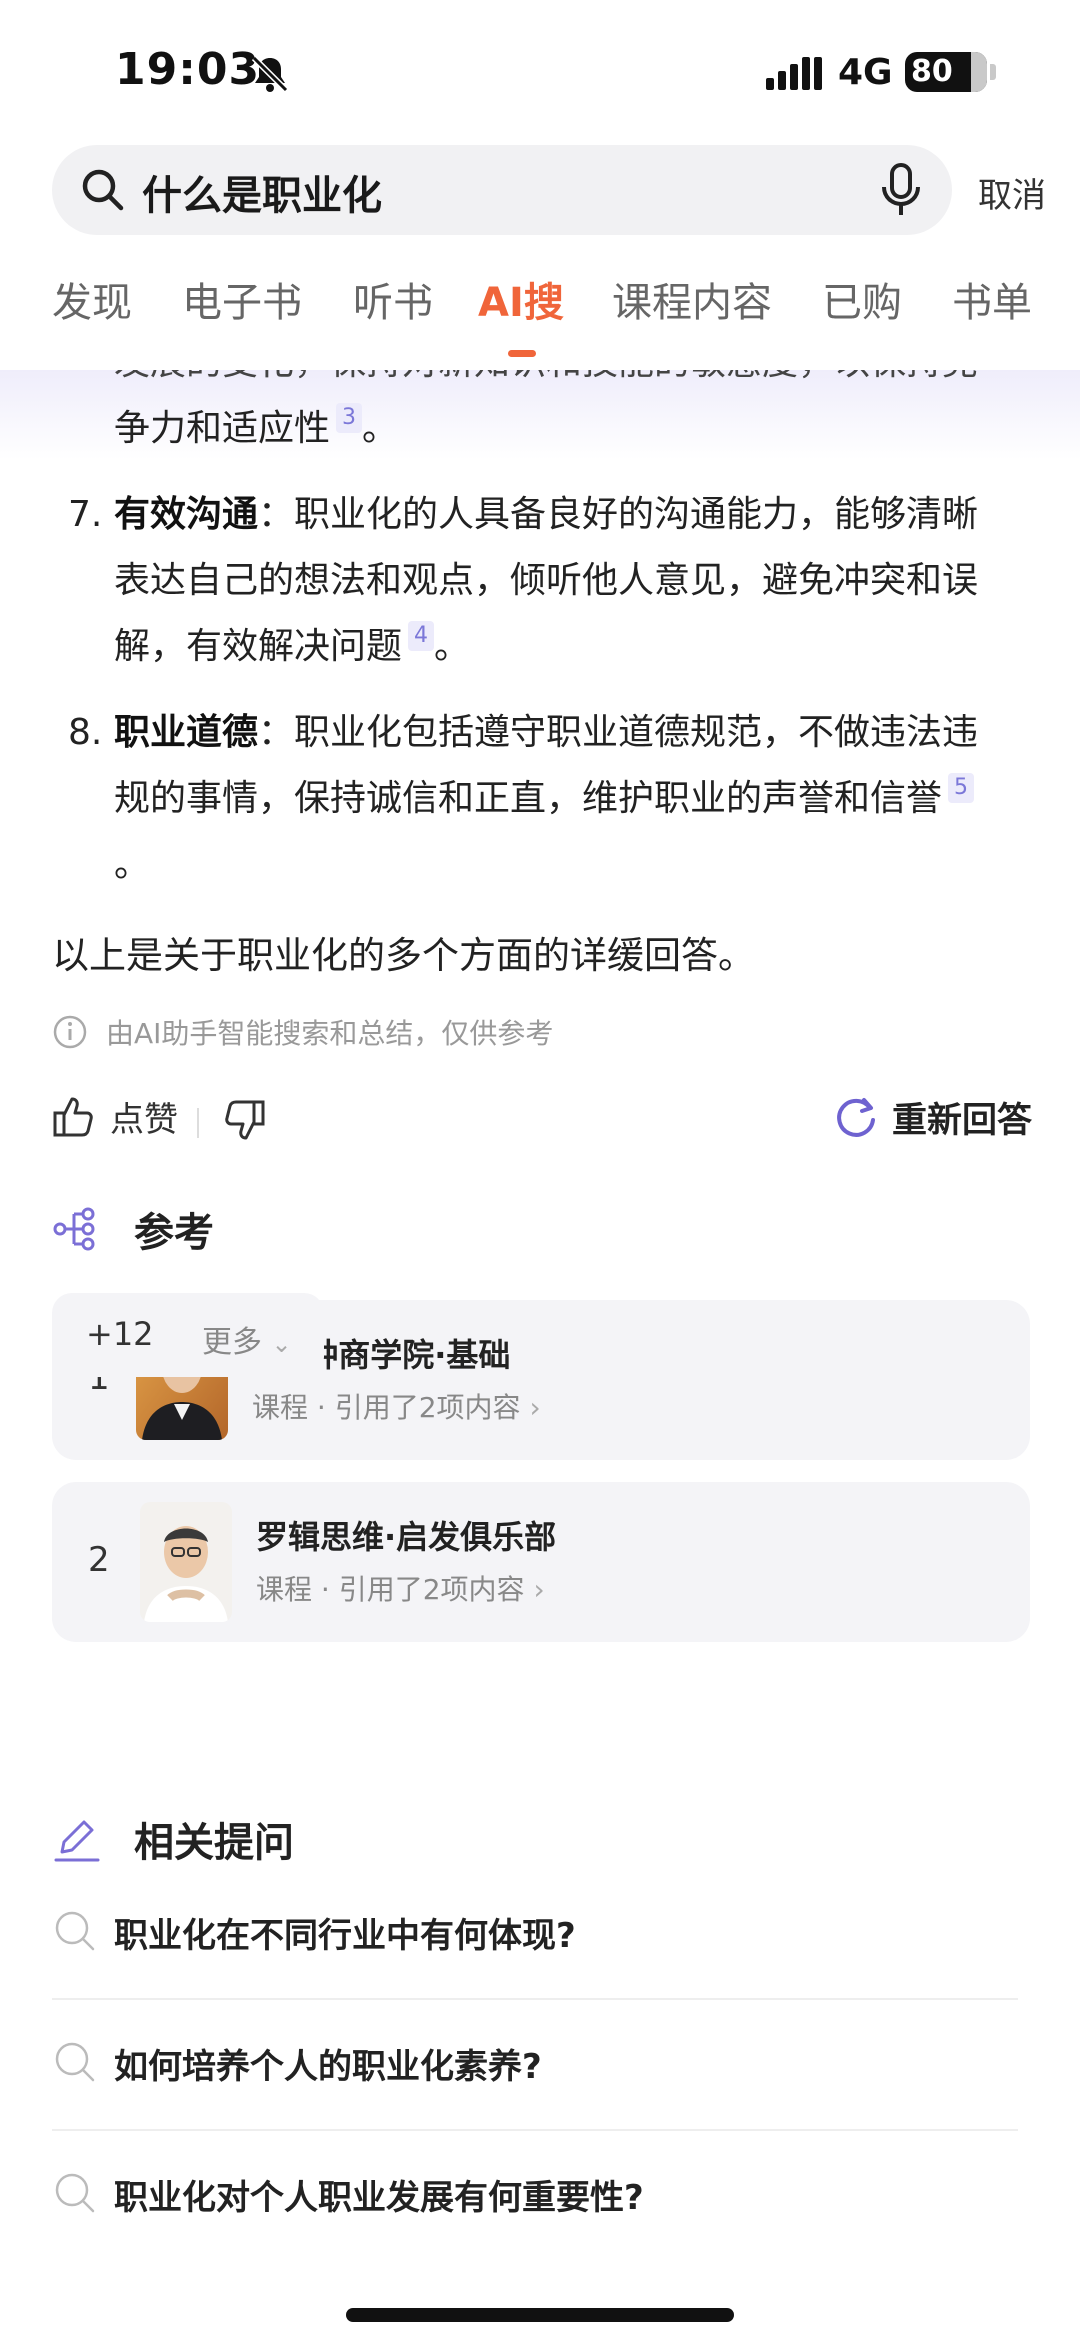  I want to click on citation-badge: 4, so click(421, 636).